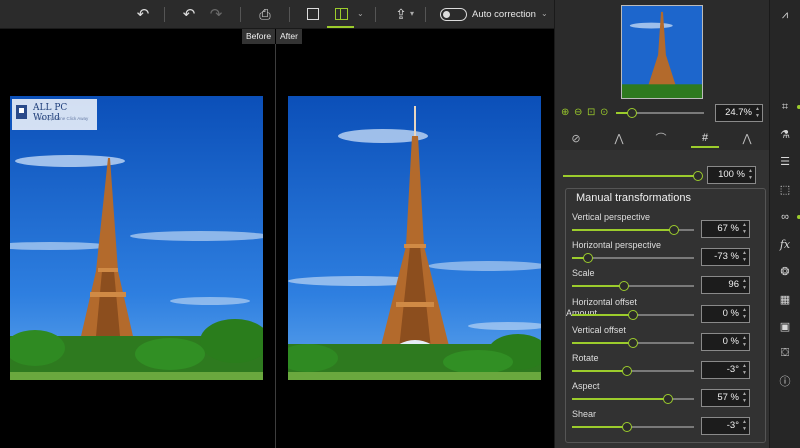  What do you see at coordinates (785, 326) in the screenshot?
I see `frame-icon: ▣` at bounding box center [785, 326].